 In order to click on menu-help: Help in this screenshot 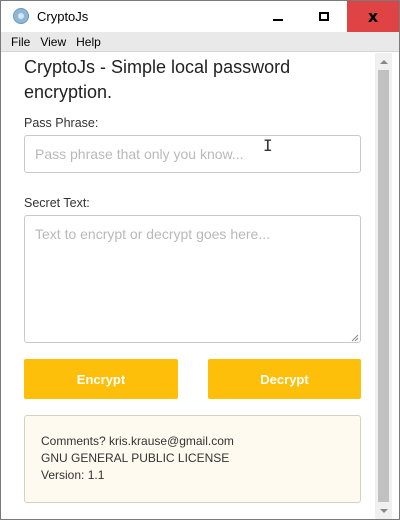, I will do `click(88, 42)`.